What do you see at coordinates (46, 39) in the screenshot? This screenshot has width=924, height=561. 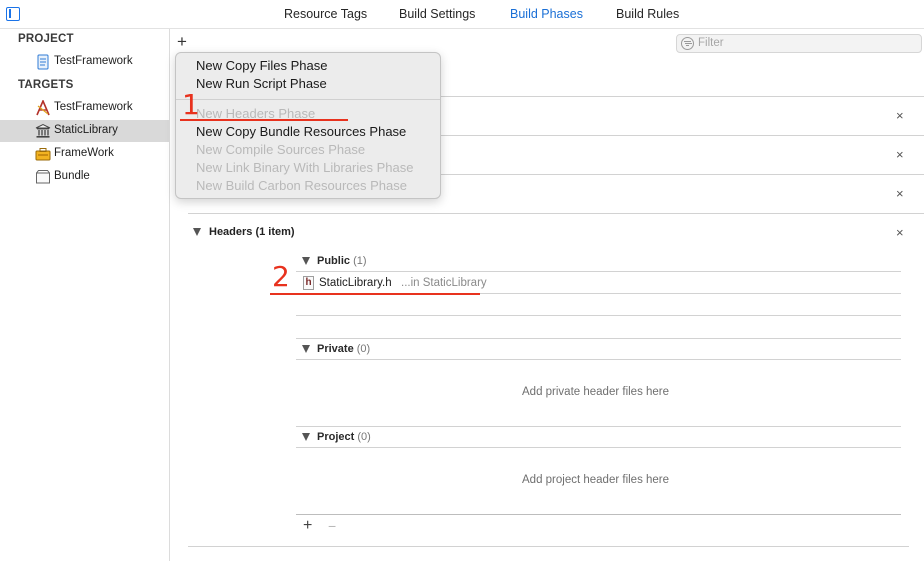 I see `project-heading: PROJECT` at bounding box center [46, 39].